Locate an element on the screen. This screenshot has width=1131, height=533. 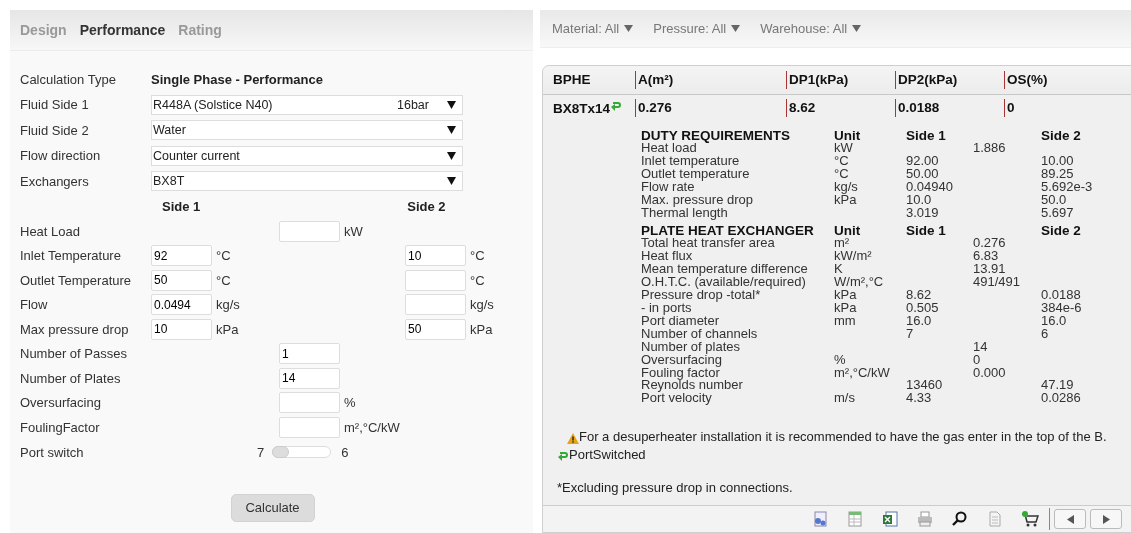
row-label: Heat flux is located at coordinates (667, 257).